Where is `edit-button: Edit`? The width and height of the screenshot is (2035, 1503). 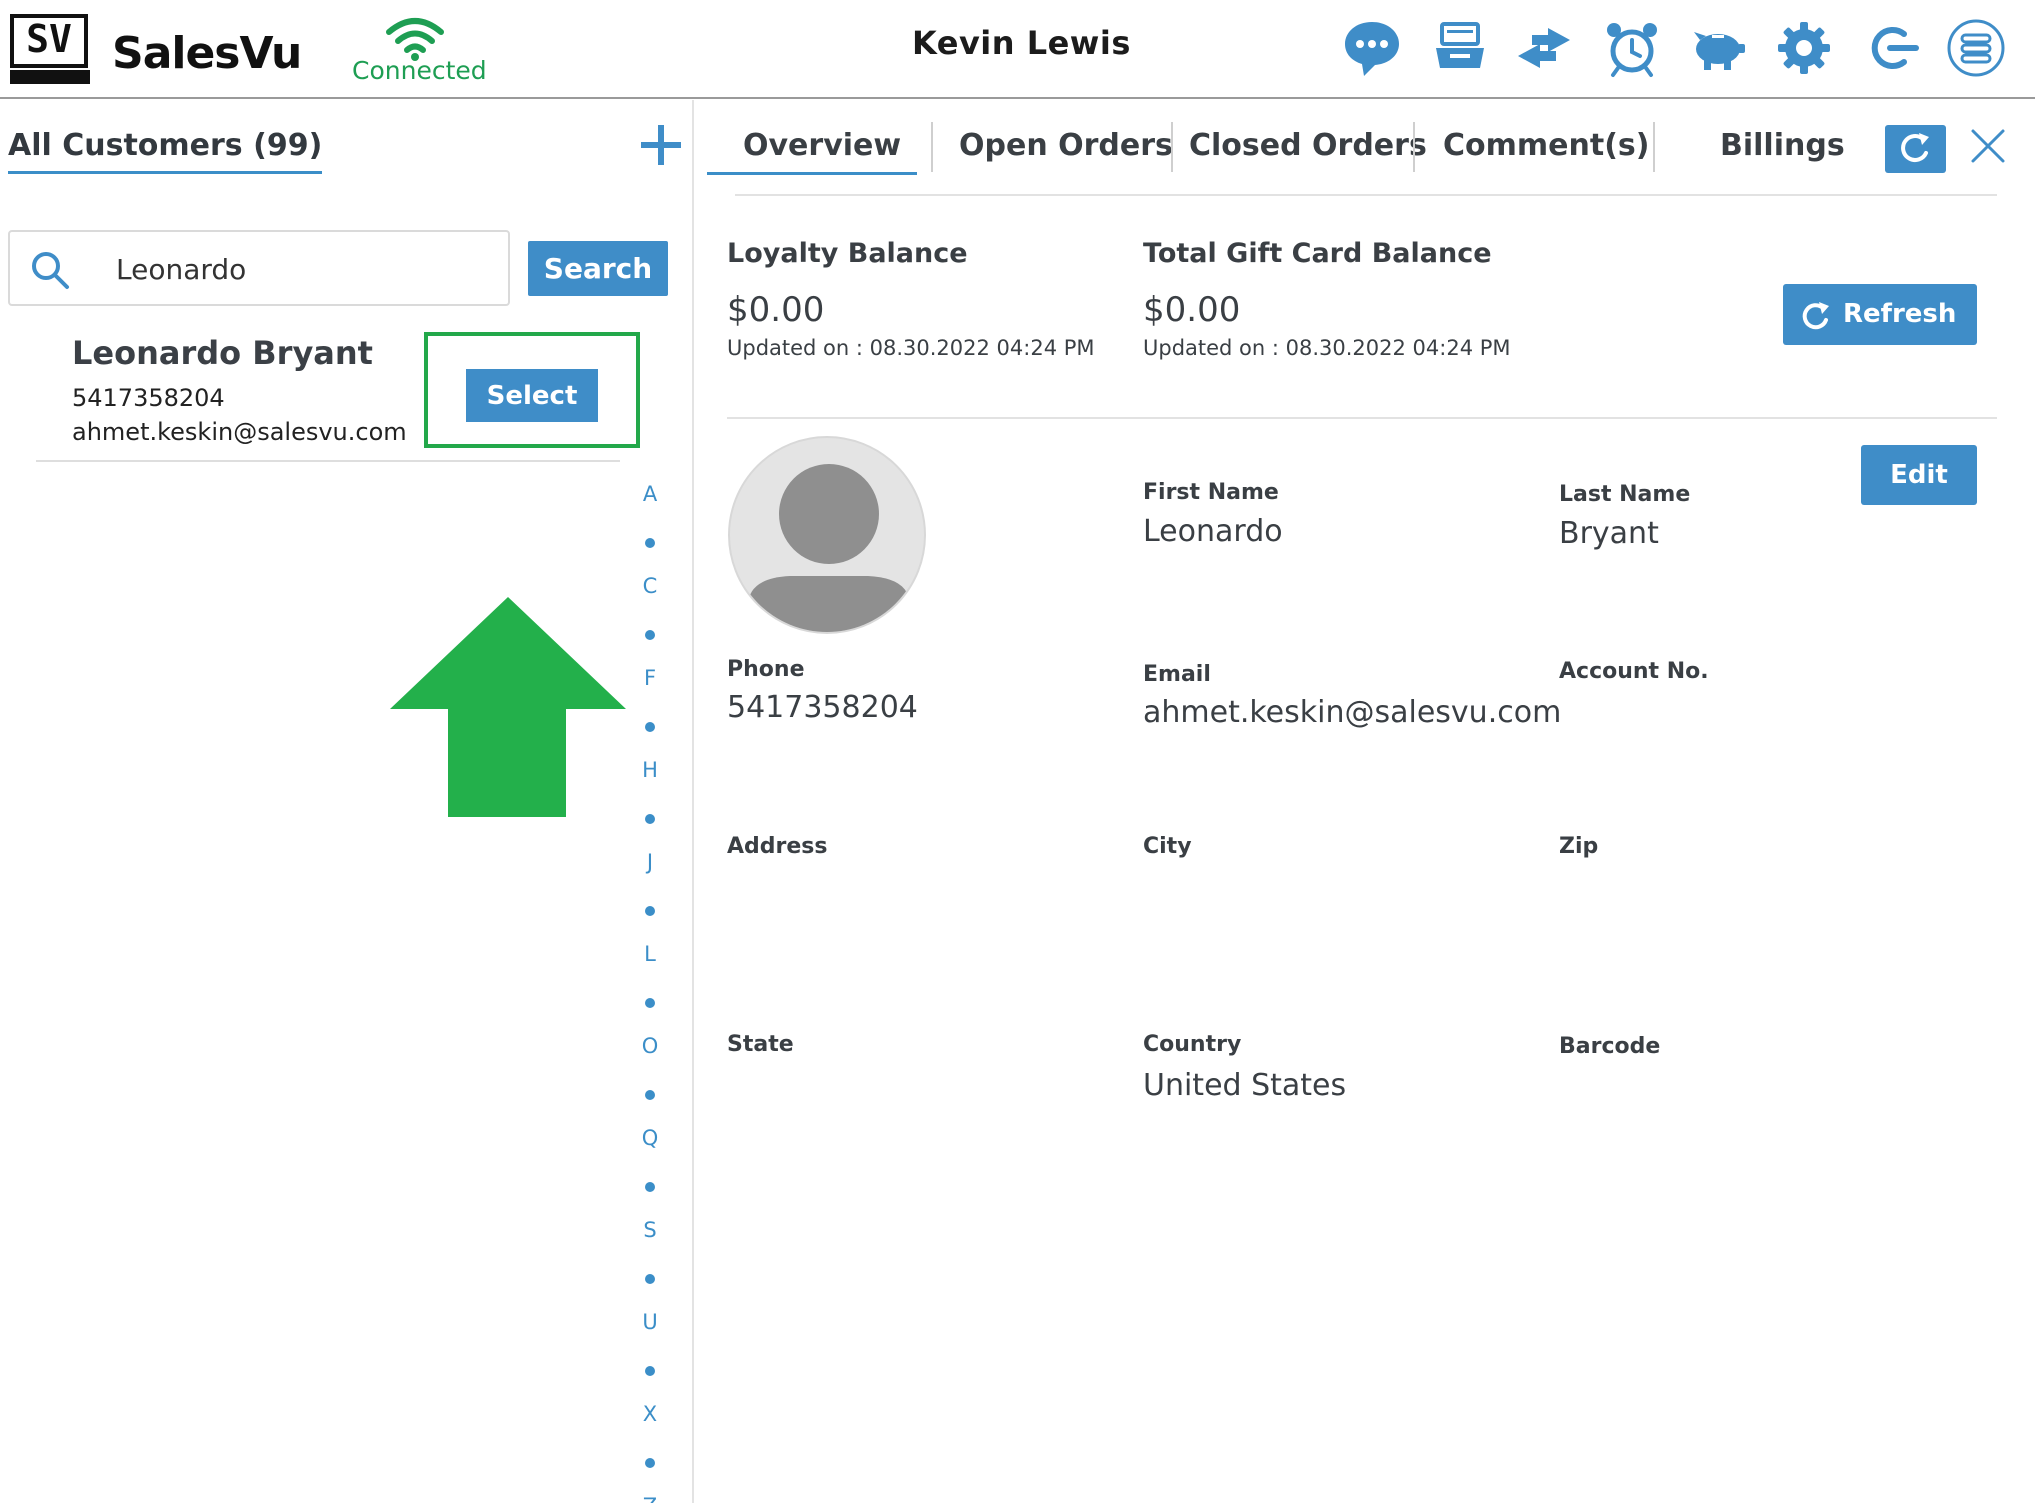 edit-button: Edit is located at coordinates (1919, 475).